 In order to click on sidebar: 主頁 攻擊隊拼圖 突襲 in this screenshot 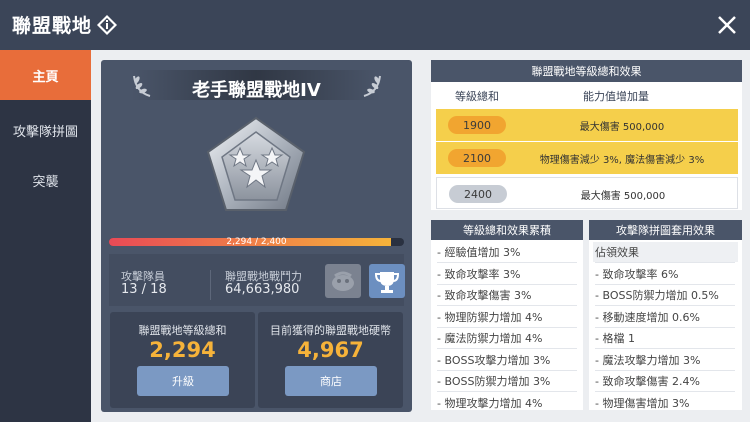, I will do `click(45, 236)`.